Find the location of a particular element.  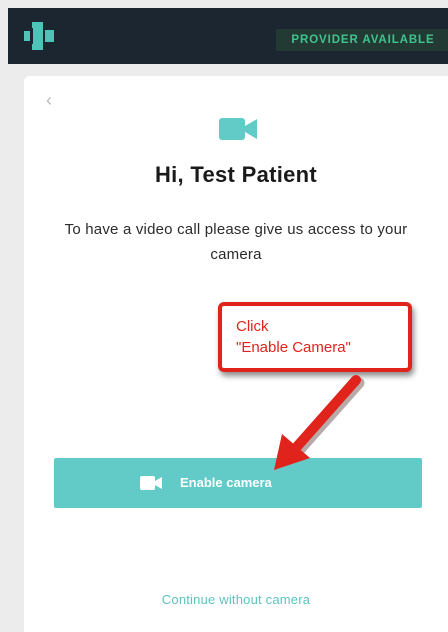

app-logo-icon is located at coordinates (39, 36).